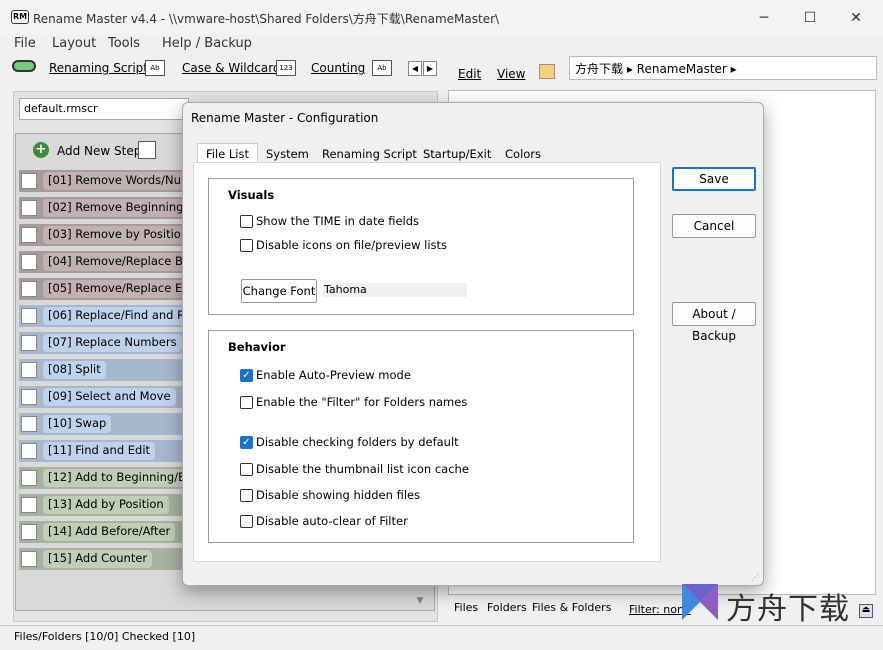  I want to click on step-label: [09] Select and Move, so click(109, 397).